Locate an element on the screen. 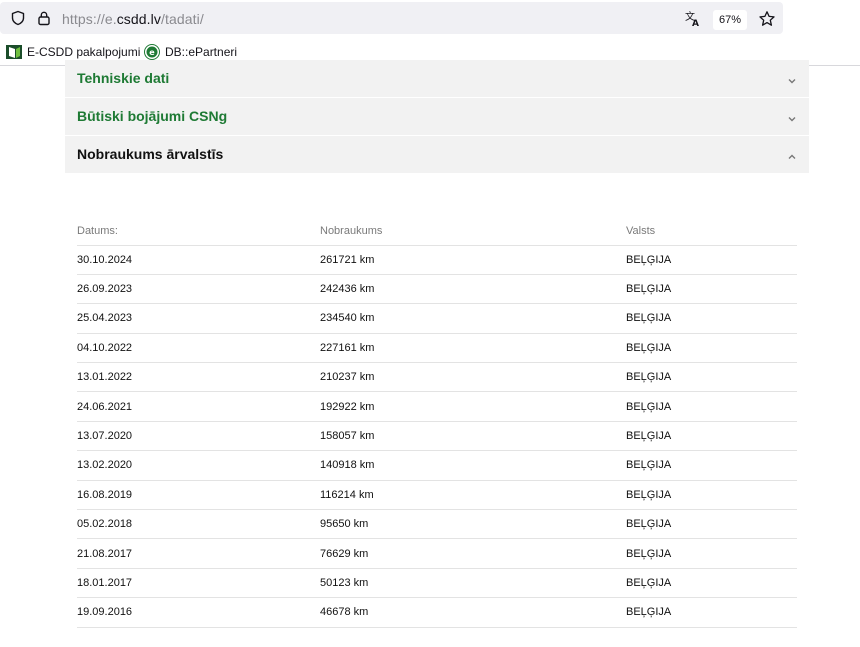 This screenshot has height=647, width=860. table-row: 24.06.2021 192922 km BEĻĢIJA is located at coordinates (437, 406).